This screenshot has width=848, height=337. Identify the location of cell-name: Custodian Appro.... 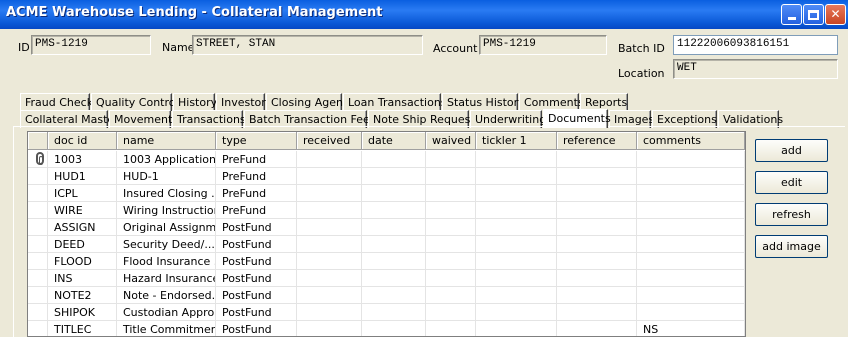
(166, 312).